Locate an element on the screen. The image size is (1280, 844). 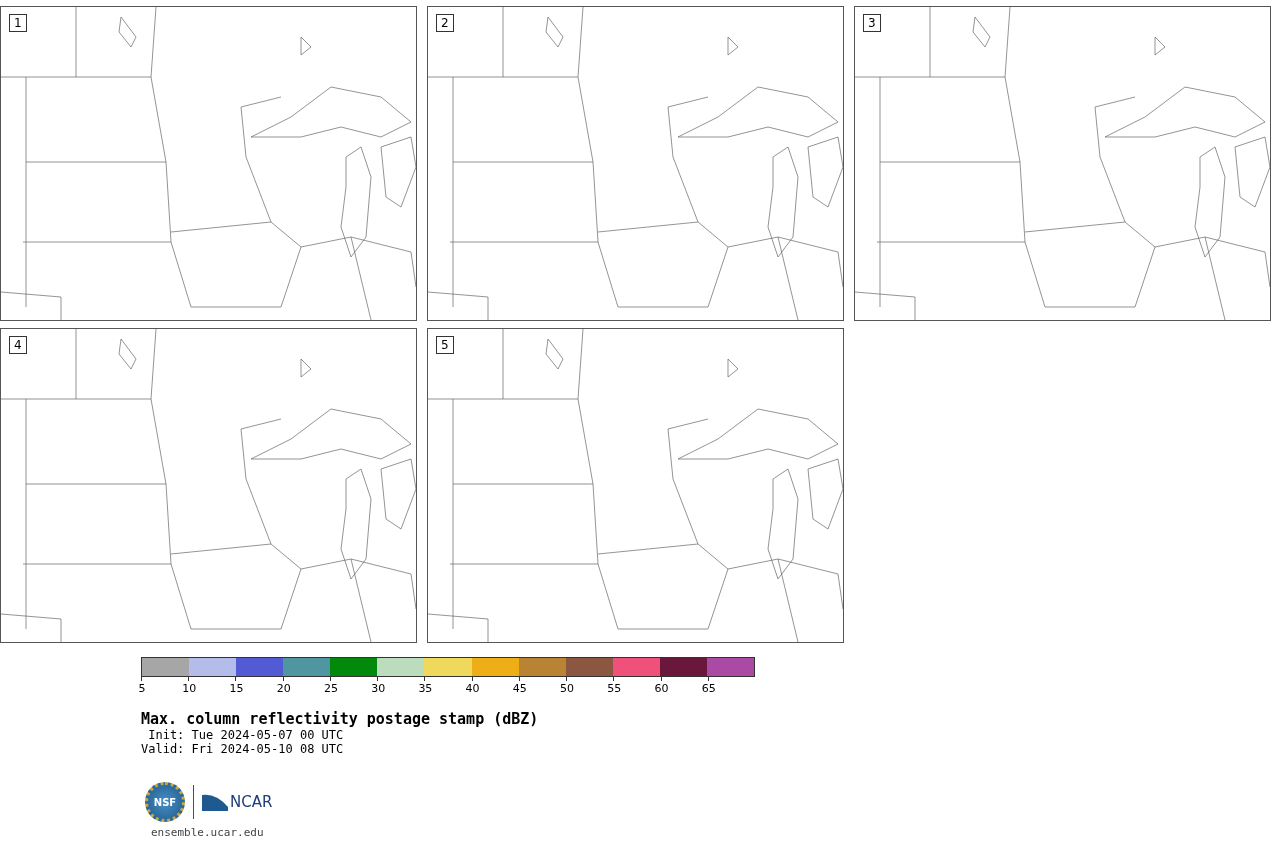
tick-label: 65 is located at coordinates (708, 688).